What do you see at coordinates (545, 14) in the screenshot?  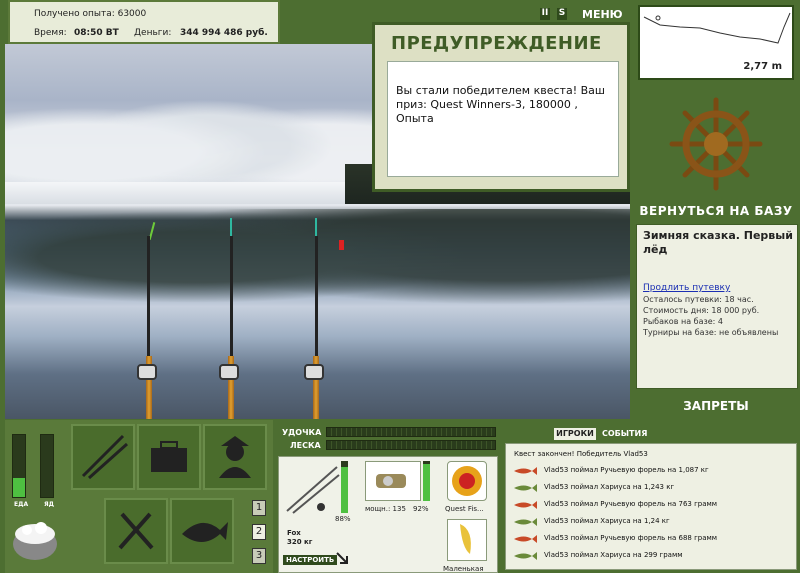 I see `pause-button: II` at bounding box center [545, 14].